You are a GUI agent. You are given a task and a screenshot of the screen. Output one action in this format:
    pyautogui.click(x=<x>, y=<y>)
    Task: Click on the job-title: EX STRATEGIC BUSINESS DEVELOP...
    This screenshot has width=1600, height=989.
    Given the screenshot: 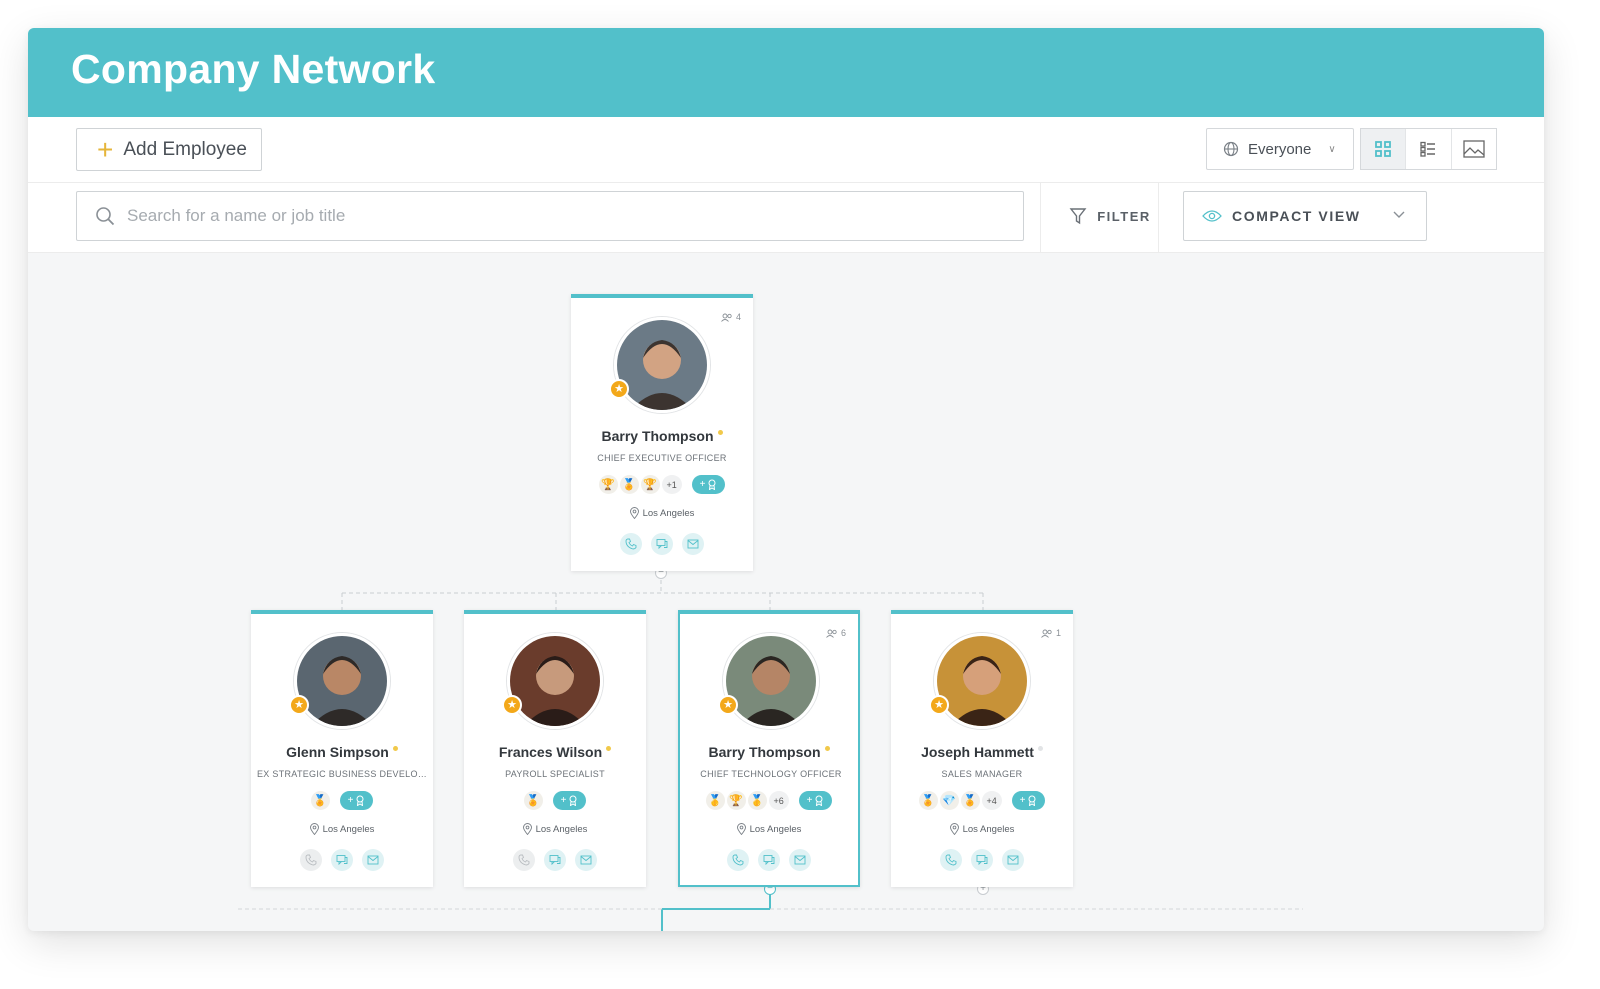 What is the action you would take?
    pyautogui.click(x=342, y=774)
    